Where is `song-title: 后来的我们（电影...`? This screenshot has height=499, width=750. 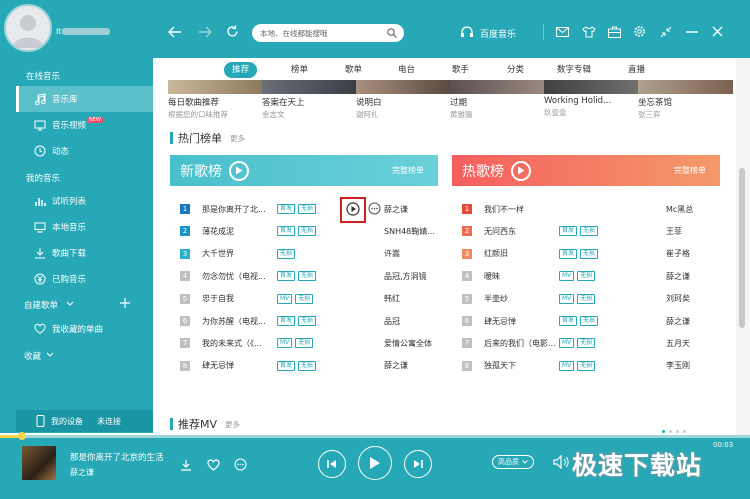
song-title: 后来的我们（电影... is located at coordinates (520, 343).